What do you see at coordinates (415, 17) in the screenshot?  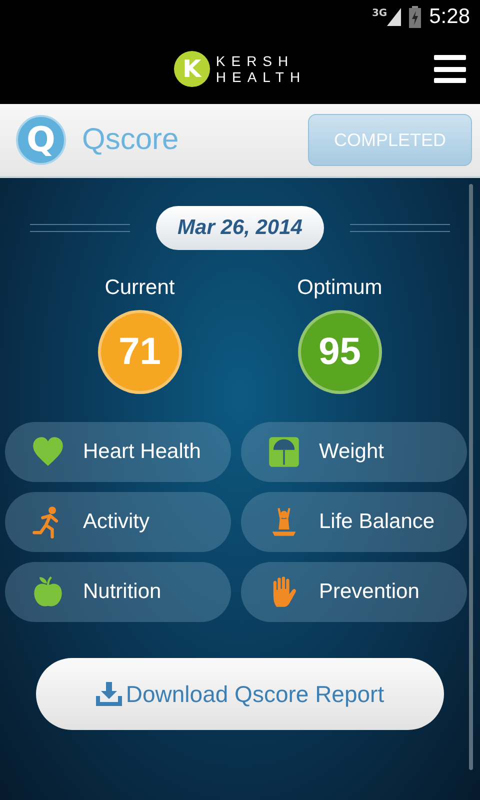 I see `battery-icon` at bounding box center [415, 17].